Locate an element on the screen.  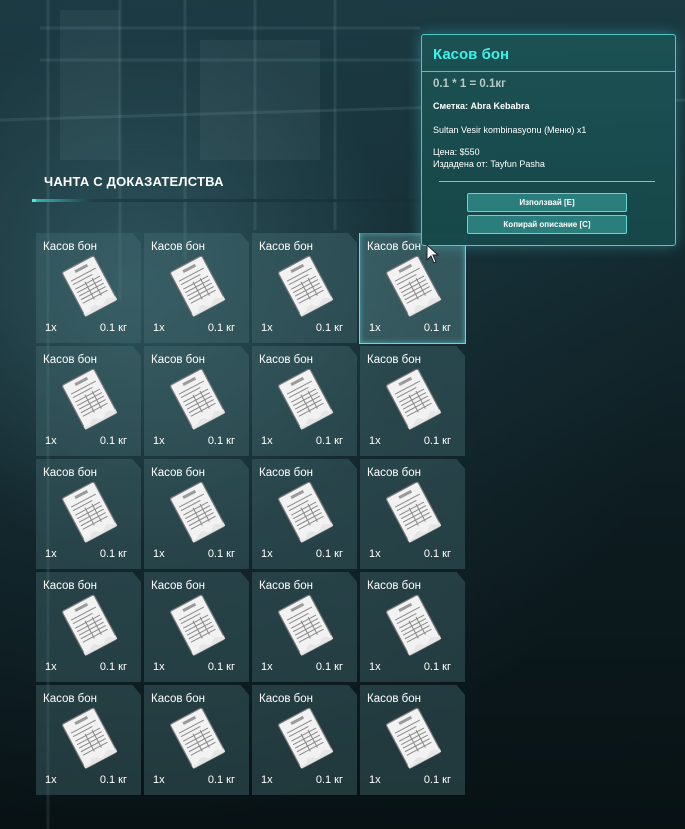
accent-dot is located at coordinates (34, 200).